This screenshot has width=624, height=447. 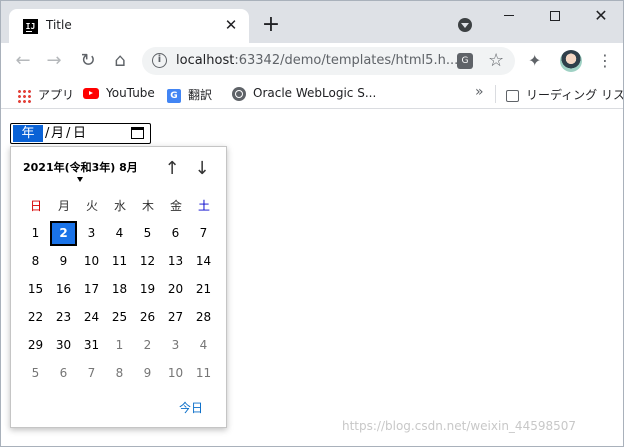 What do you see at coordinates (479, 92) in the screenshot?
I see `bookmarks-overflow-chevron-icon: »` at bounding box center [479, 92].